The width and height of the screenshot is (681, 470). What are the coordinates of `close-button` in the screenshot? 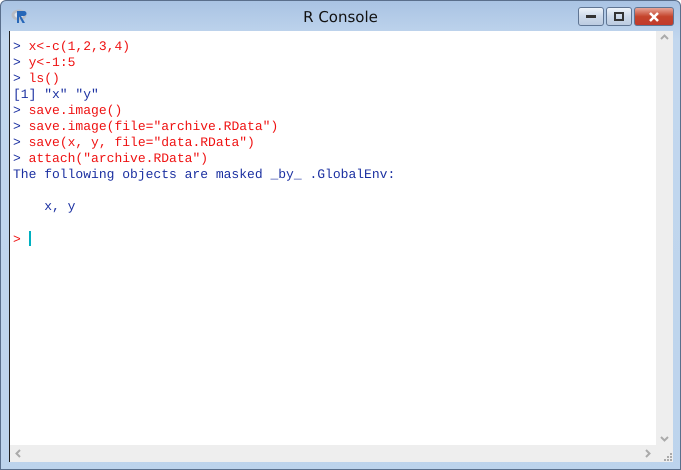 It's located at (654, 16).